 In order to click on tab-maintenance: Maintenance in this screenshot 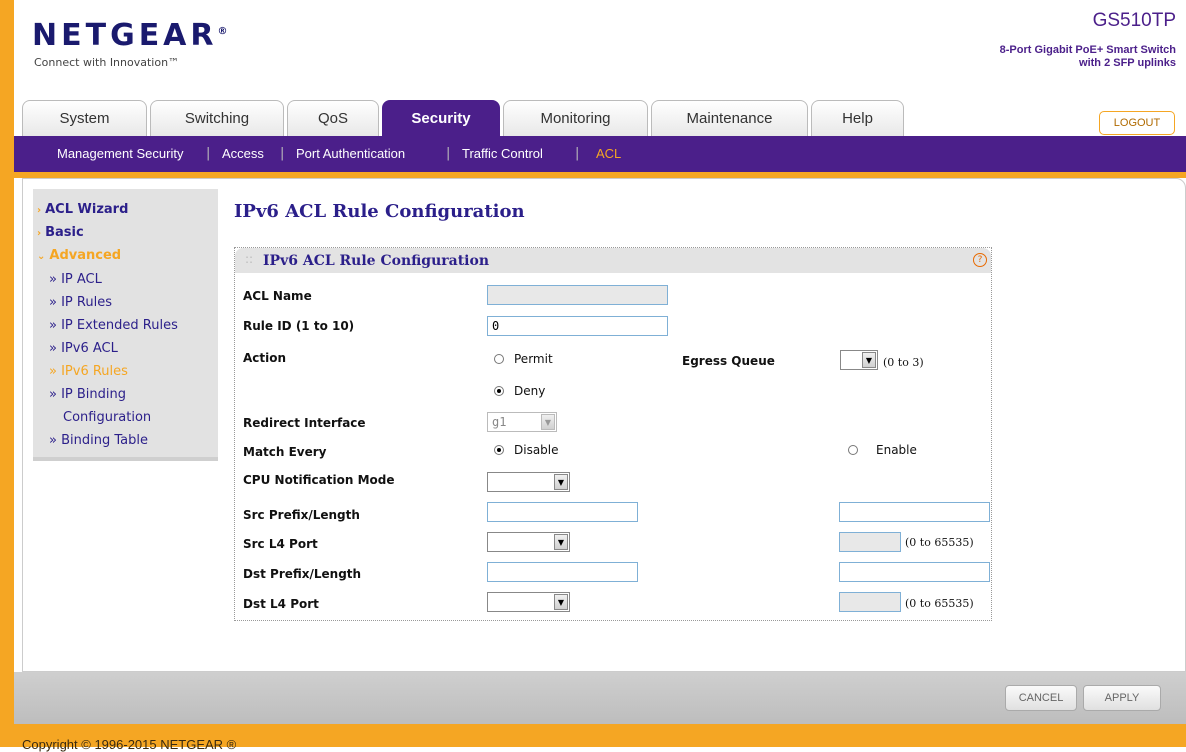, I will do `click(729, 118)`.